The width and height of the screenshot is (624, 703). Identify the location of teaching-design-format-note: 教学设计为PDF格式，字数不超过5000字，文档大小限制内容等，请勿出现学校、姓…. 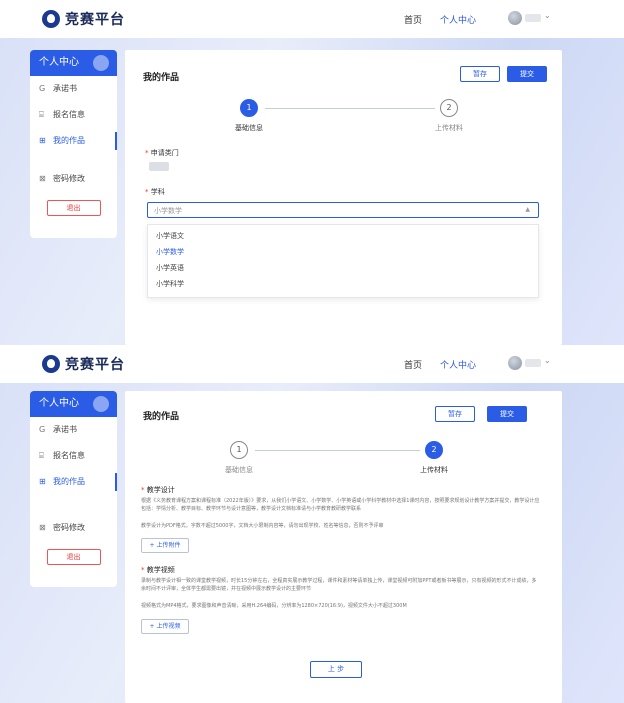
(262, 526).